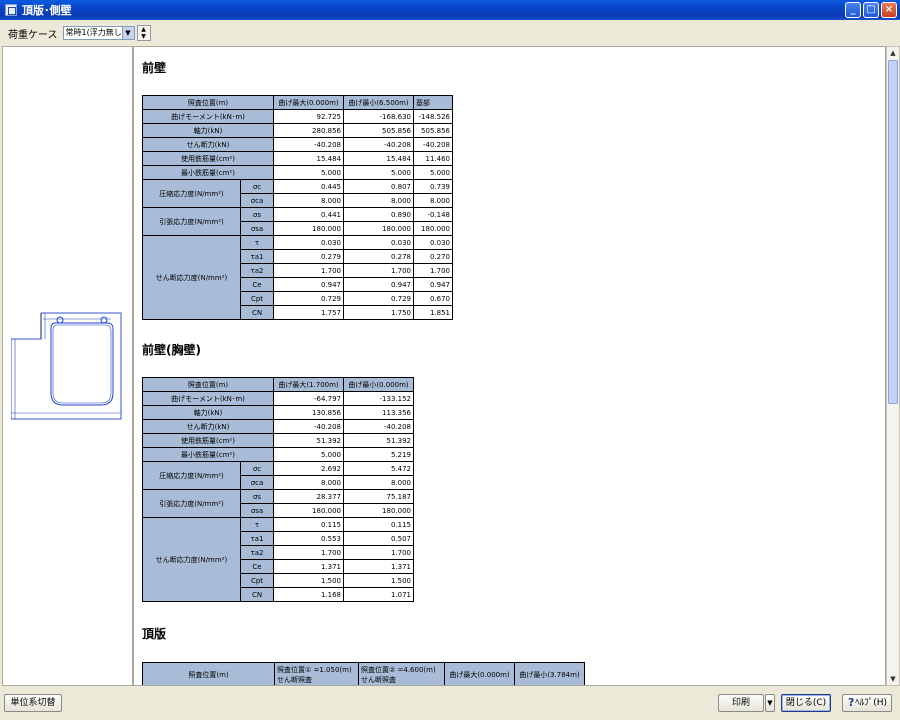  Describe the element at coordinates (308, 284) in the screenshot. I see `table-cell: 0.947` at that location.